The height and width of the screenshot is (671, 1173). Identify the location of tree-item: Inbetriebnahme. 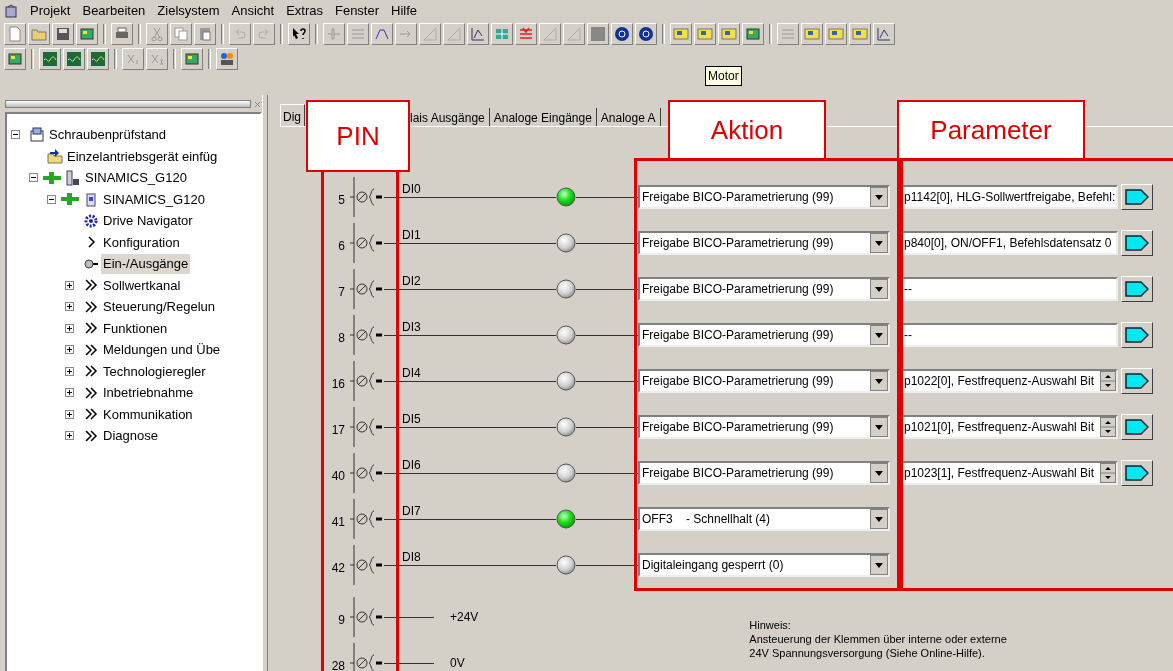
(148, 393).